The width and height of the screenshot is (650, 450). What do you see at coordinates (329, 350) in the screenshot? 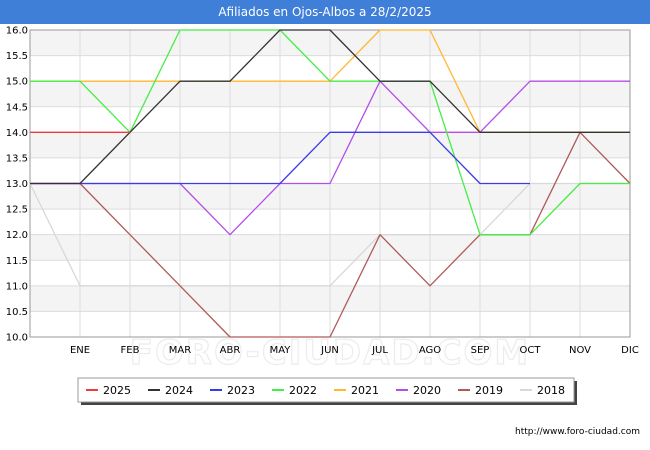
I see `x-tick-label: JUN` at bounding box center [329, 350].